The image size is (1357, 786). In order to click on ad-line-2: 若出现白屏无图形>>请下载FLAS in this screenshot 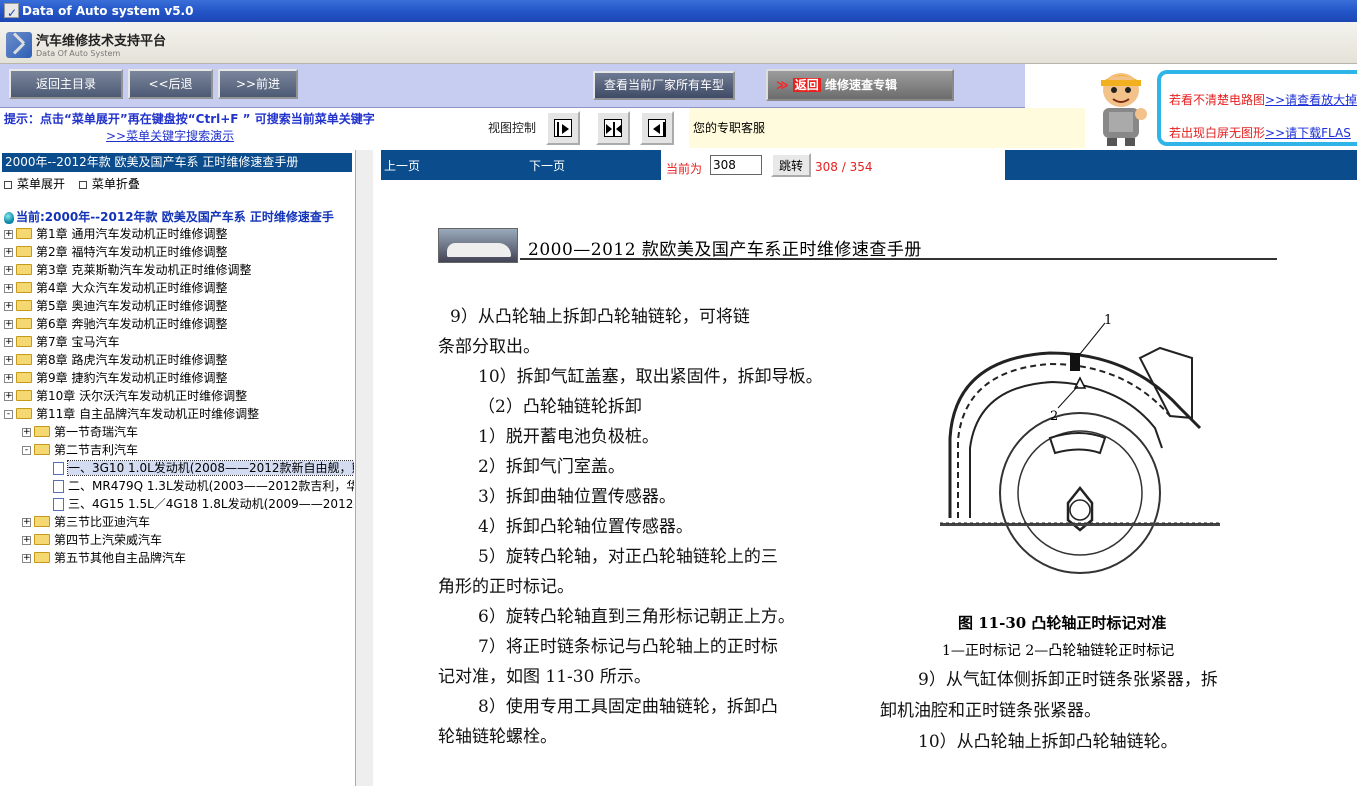, I will do `click(1260, 133)`.